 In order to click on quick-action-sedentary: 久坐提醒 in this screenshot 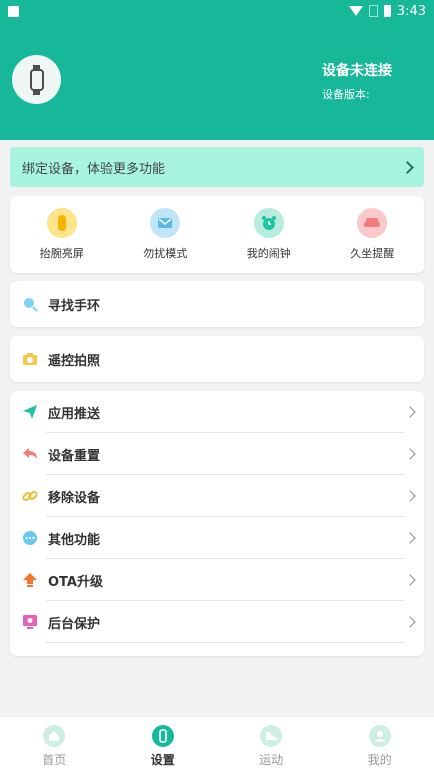, I will do `click(373, 234)`.